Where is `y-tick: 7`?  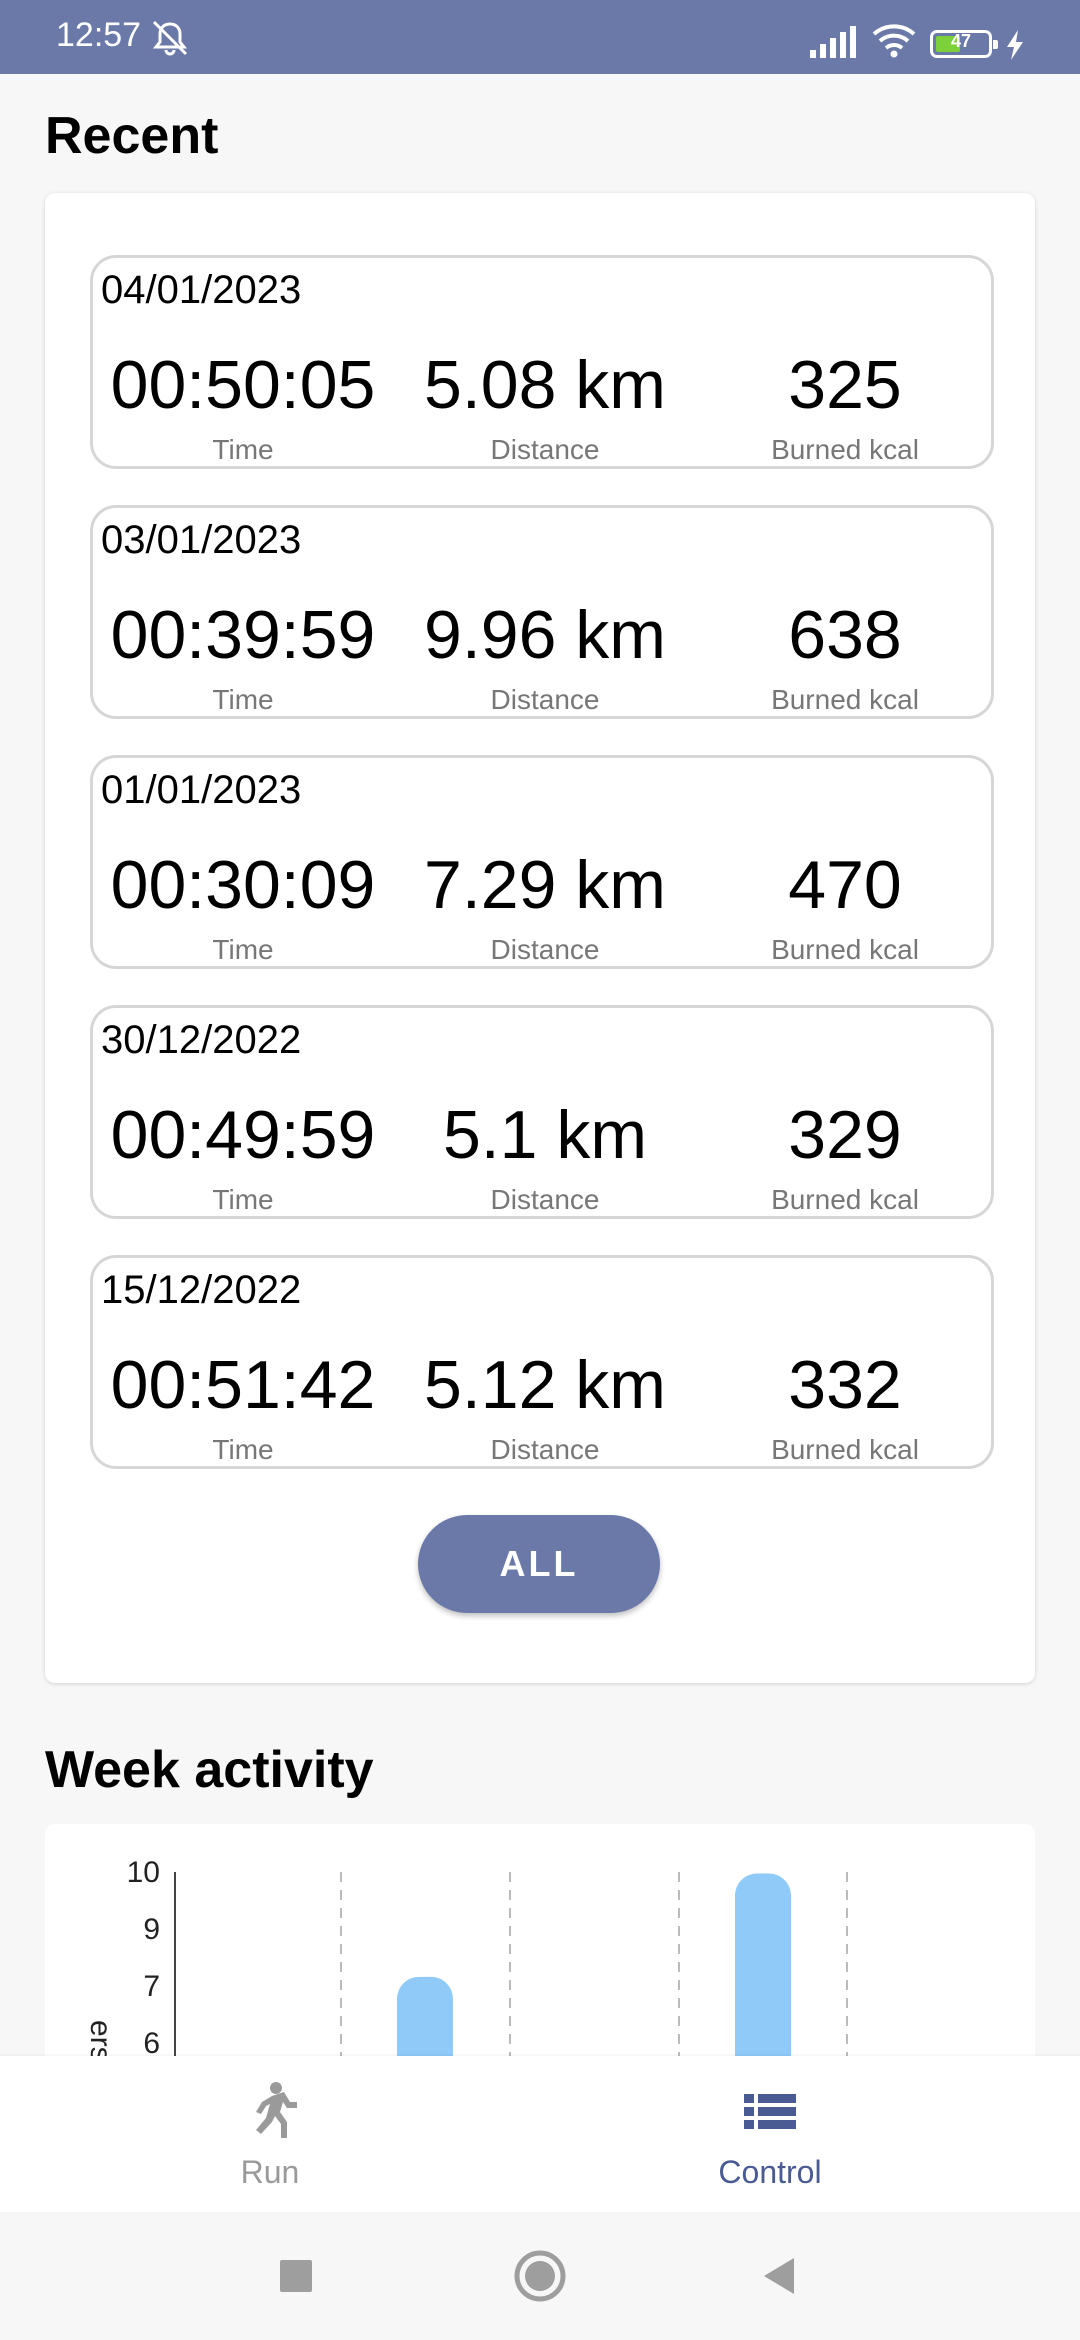 y-tick: 7 is located at coordinates (151, 1986).